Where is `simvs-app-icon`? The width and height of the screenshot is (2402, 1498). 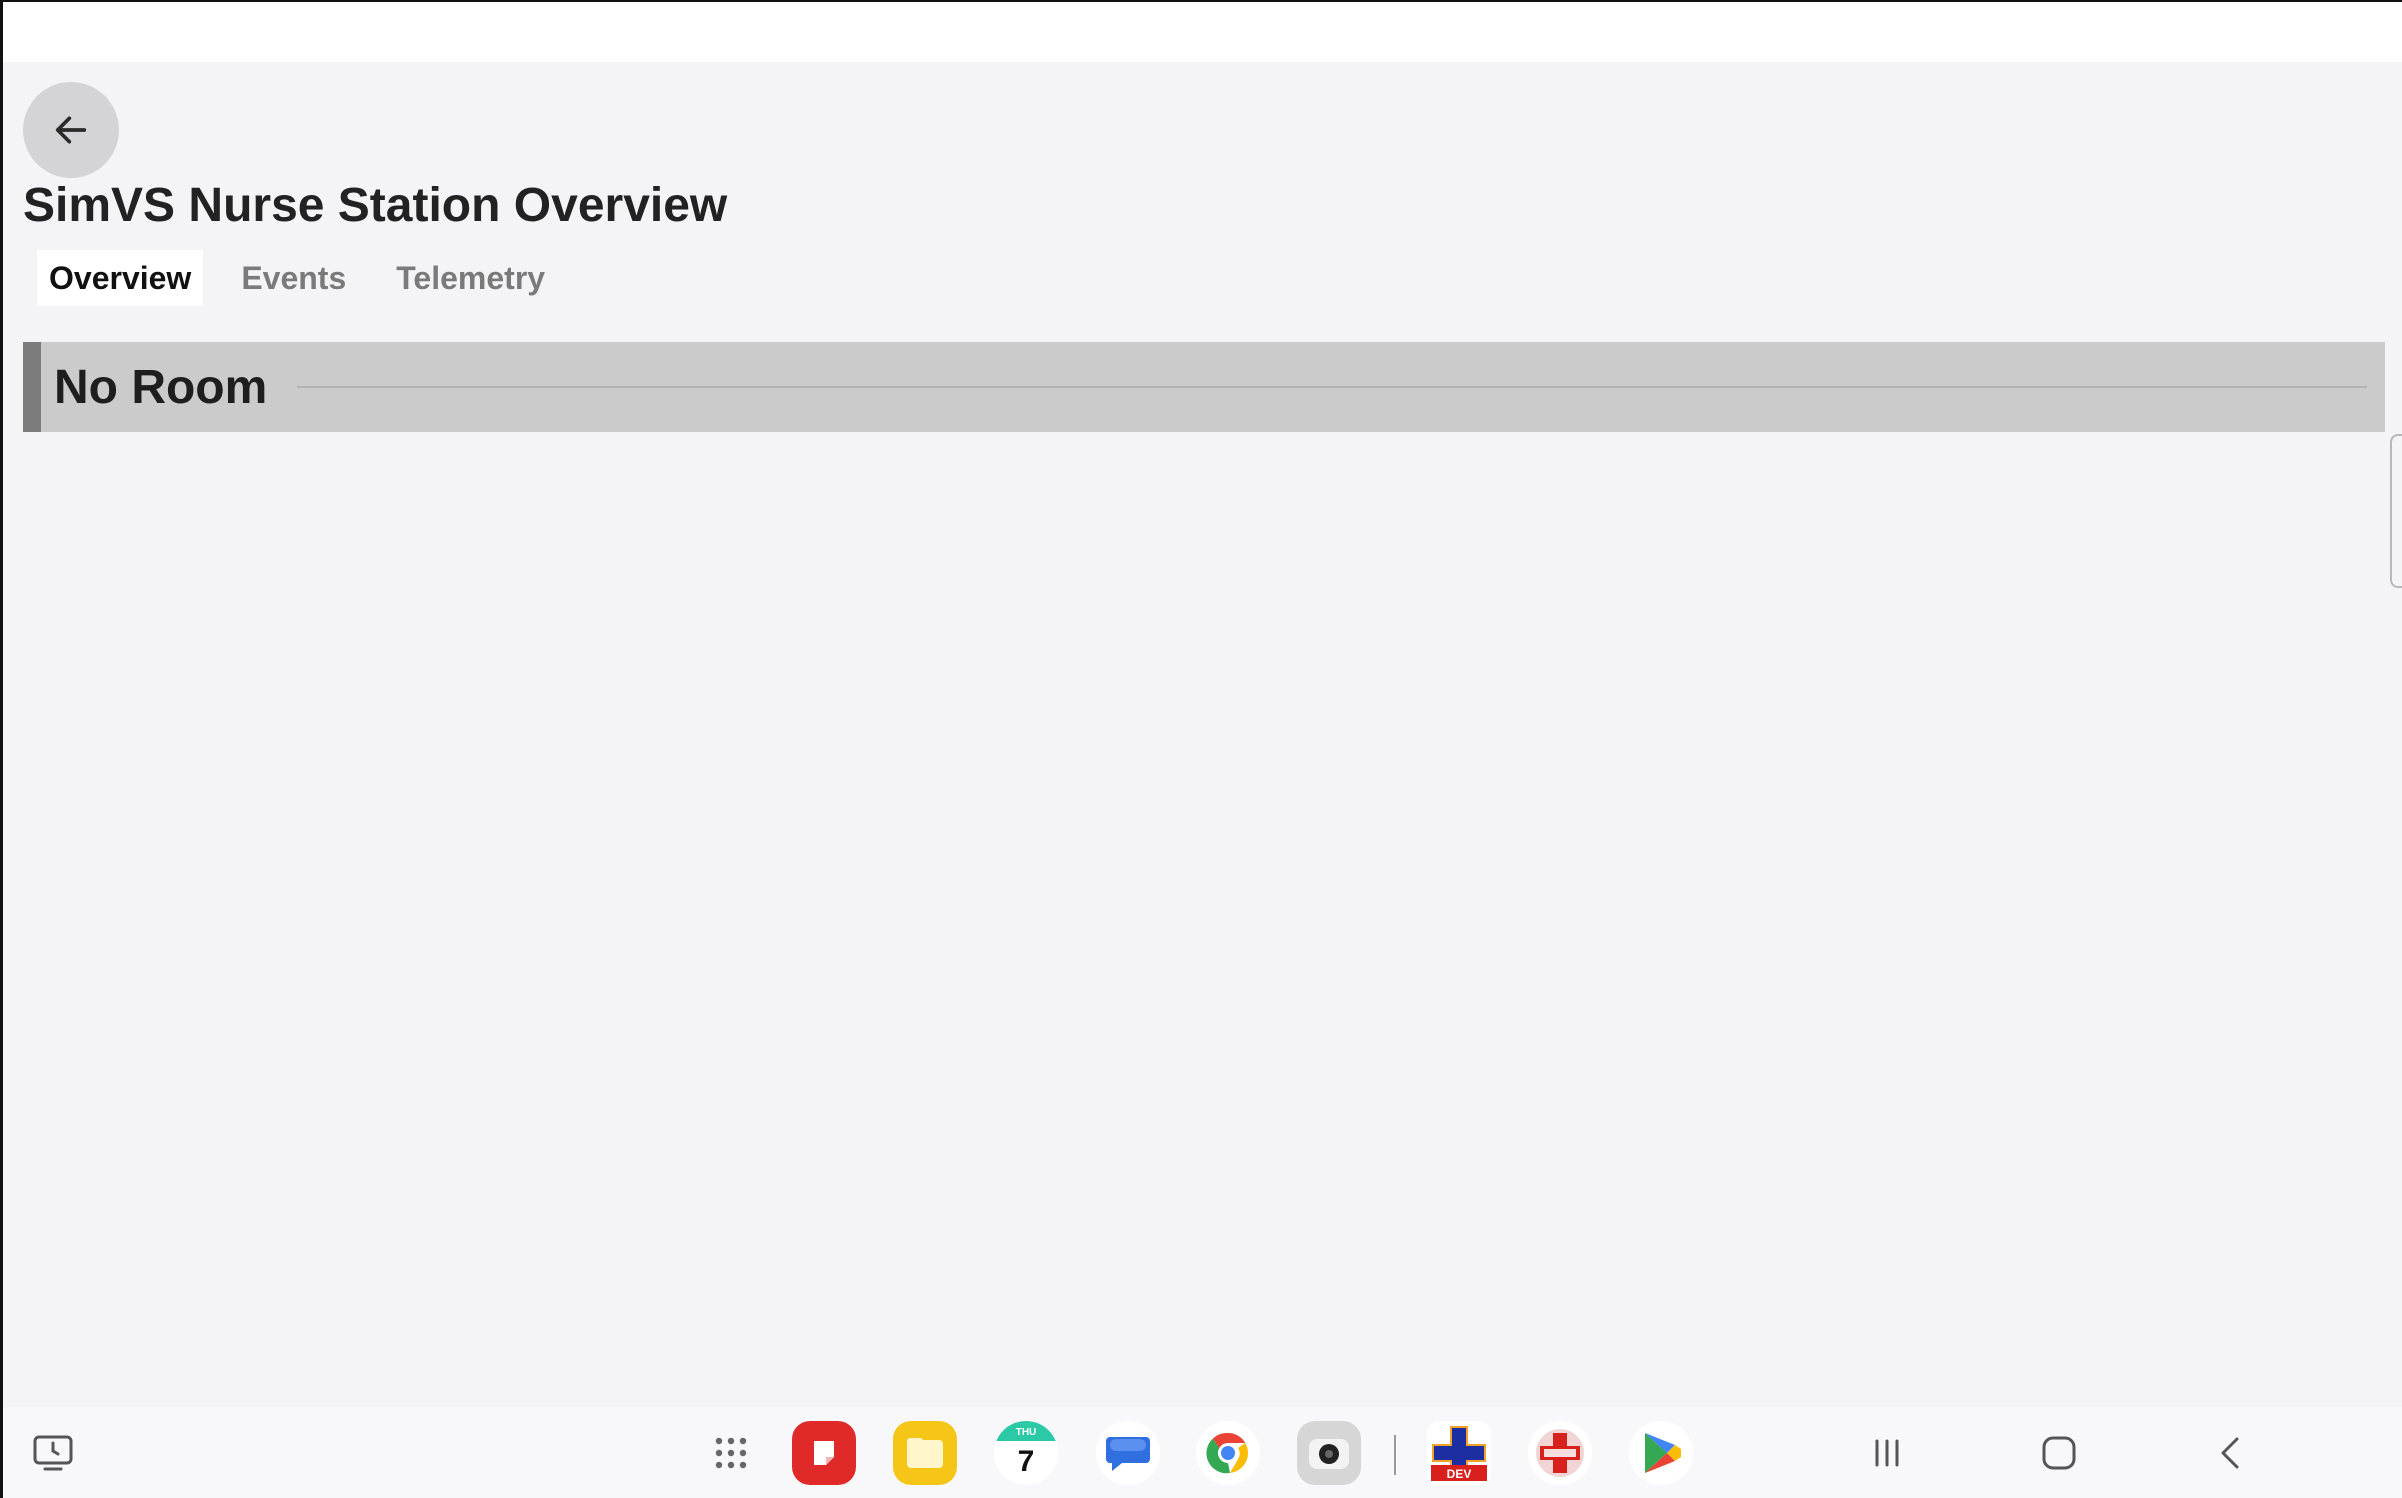 simvs-app-icon is located at coordinates (1560, 1453).